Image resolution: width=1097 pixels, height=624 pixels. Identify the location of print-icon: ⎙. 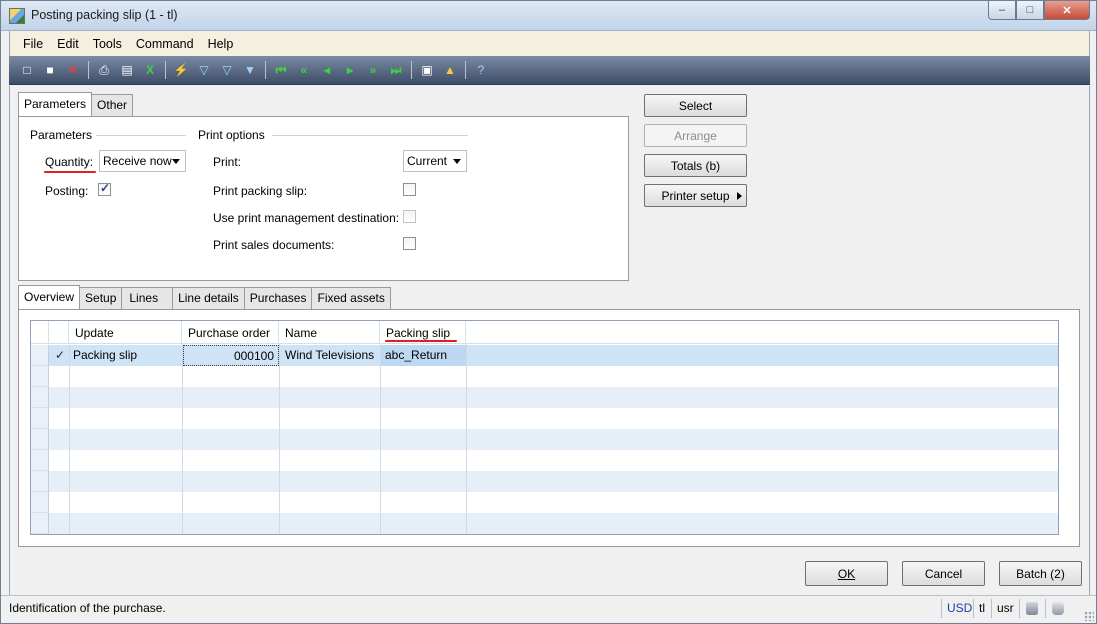
(104, 70).